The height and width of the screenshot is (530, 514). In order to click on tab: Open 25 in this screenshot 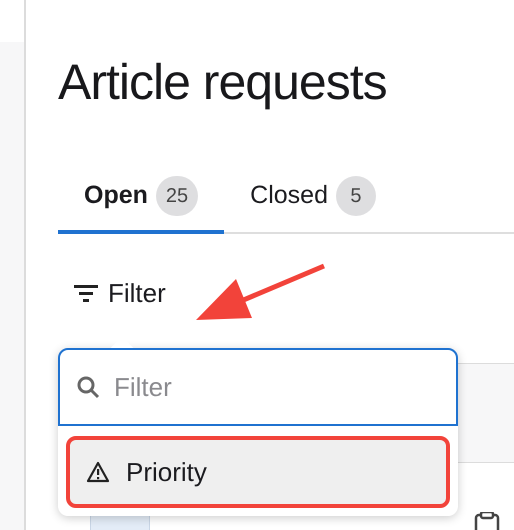, I will do `click(141, 205)`.